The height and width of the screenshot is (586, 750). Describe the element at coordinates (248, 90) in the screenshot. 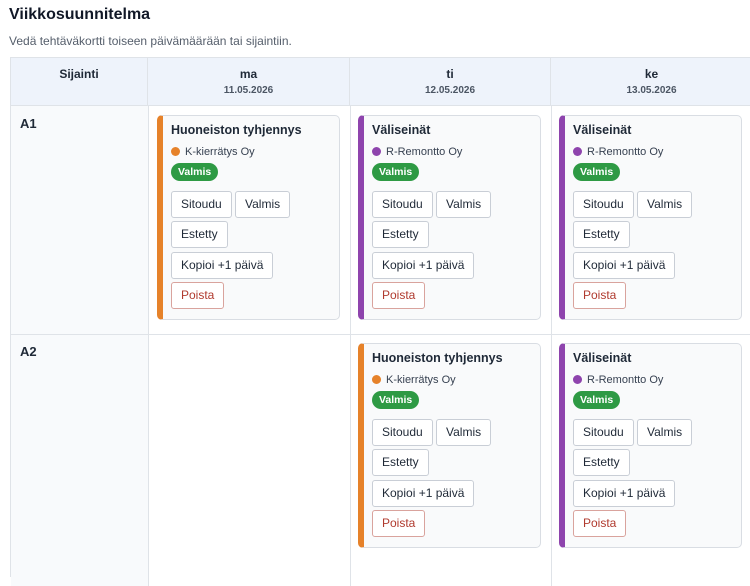

I see `day-date: 11.05.2026` at that location.